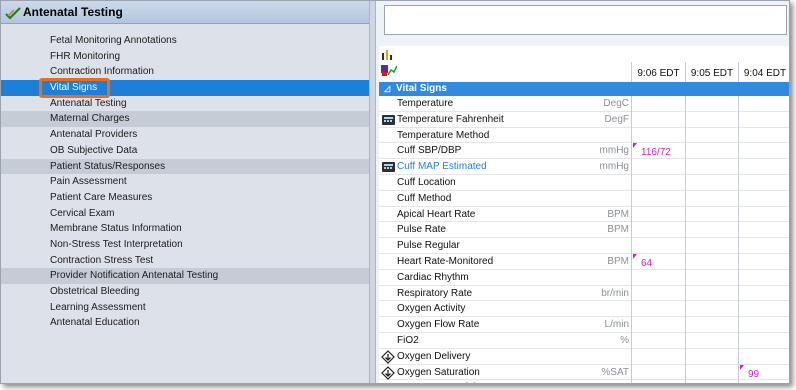 The image size is (796, 390). I want to click on flowsheet-row: Pulse Regular, so click(584, 246).